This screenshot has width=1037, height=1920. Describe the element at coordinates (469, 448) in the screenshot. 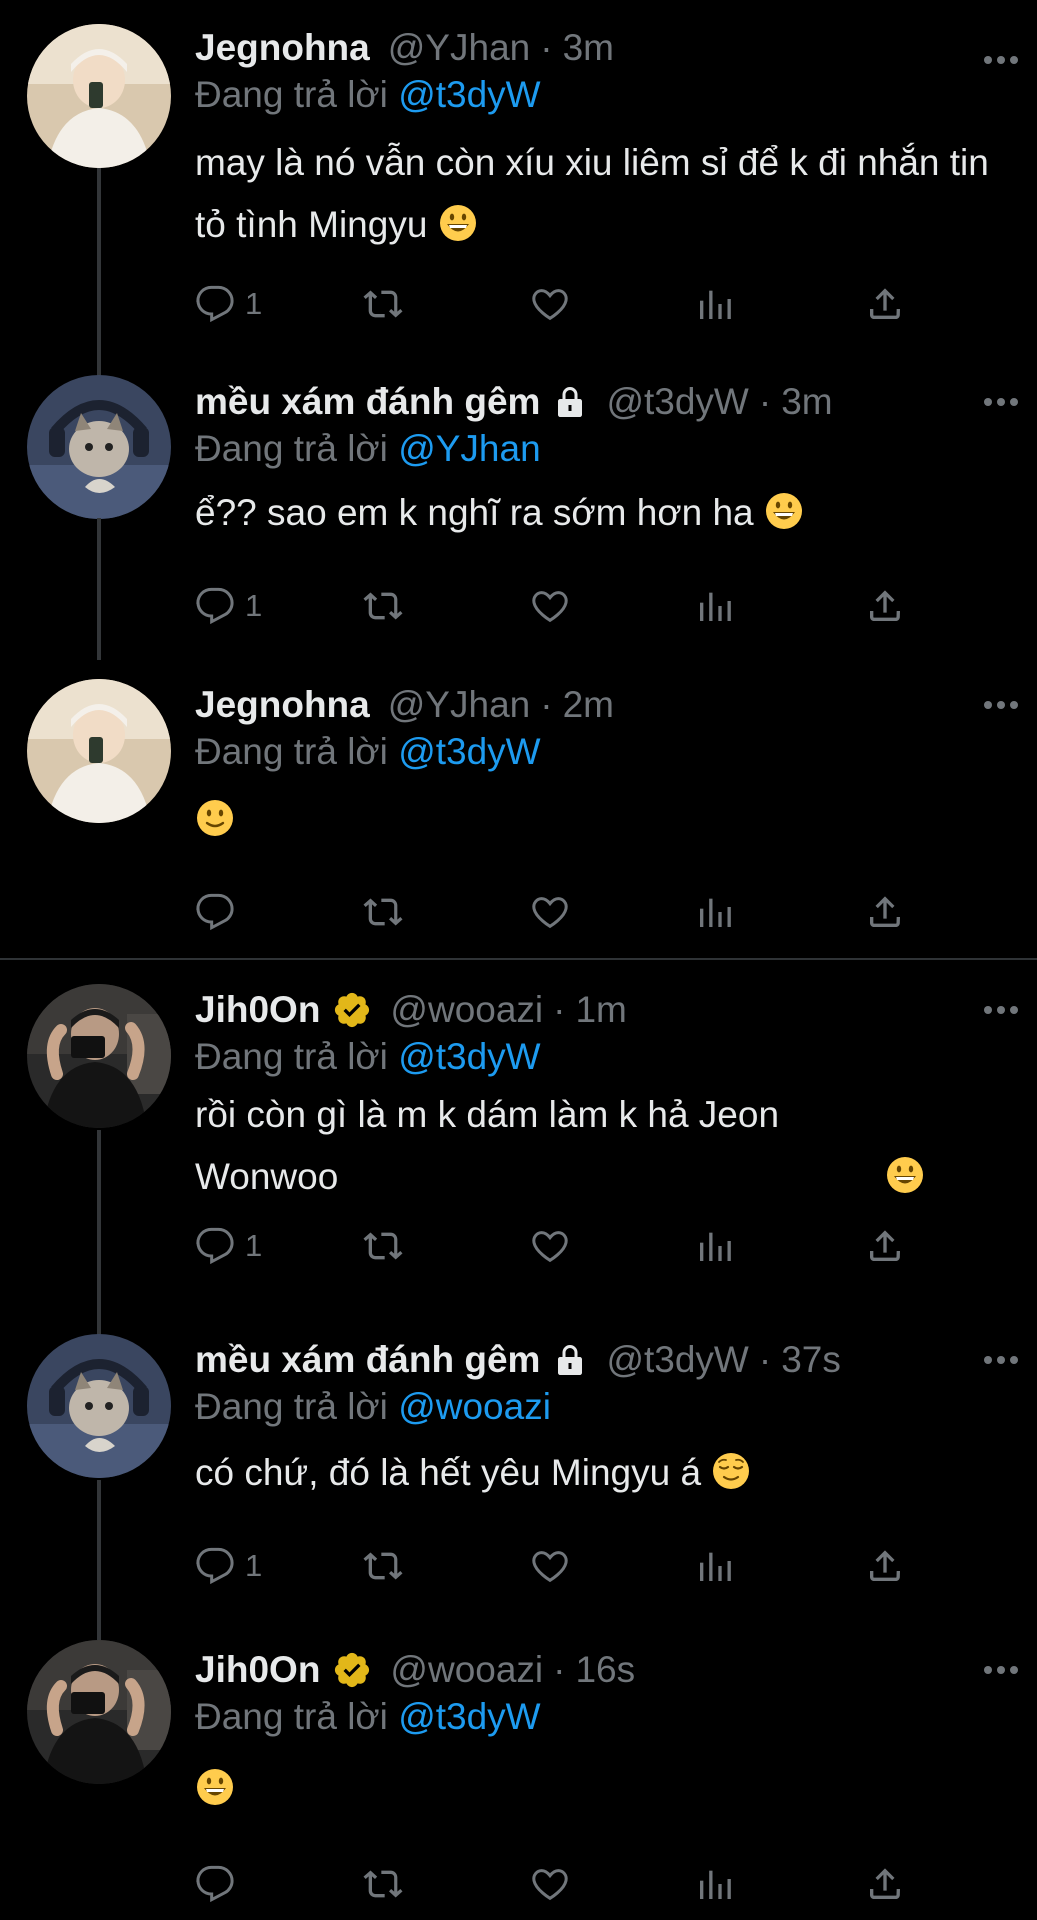

I see `reply-to-handle: @YJhan` at that location.